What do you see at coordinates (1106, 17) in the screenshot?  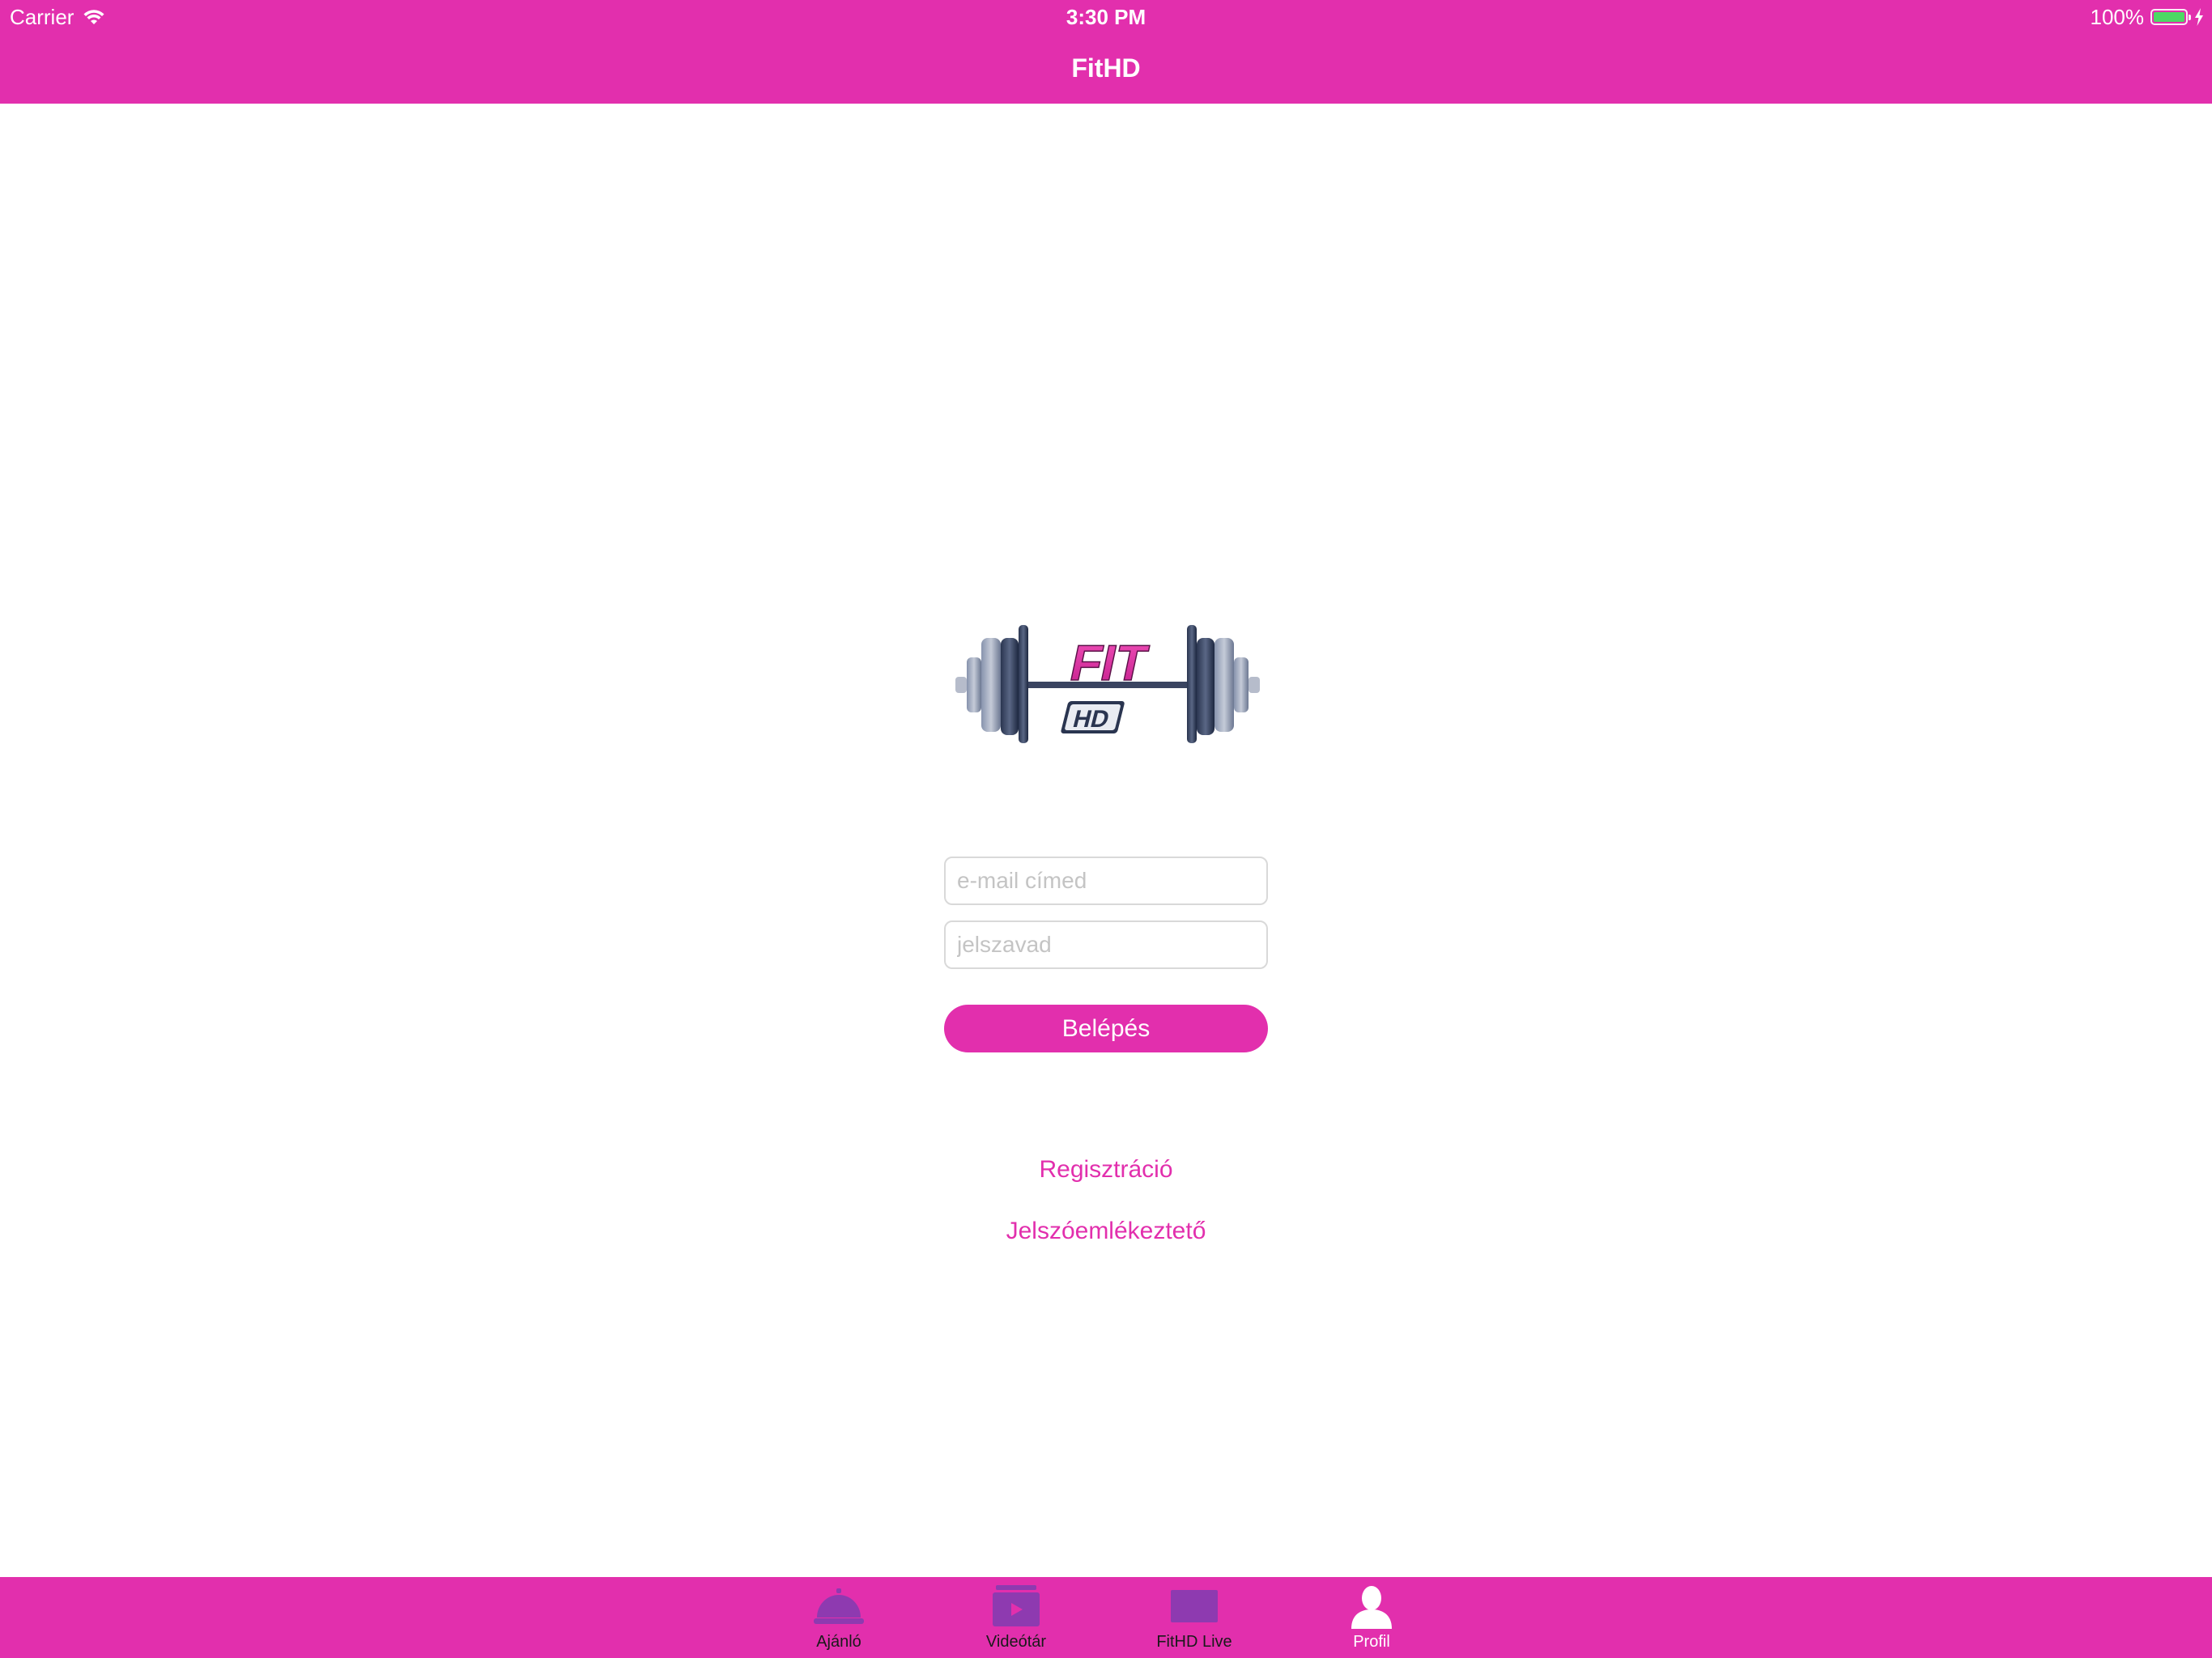 I see `status-time: 3:30 PM` at bounding box center [1106, 17].